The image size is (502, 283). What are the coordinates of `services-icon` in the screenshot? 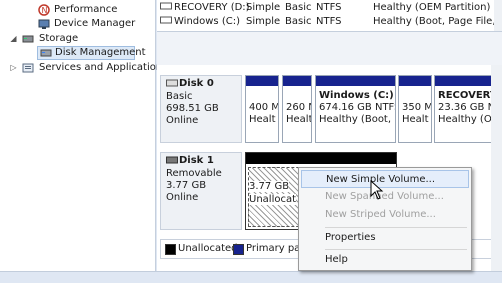 It's located at (28, 68).